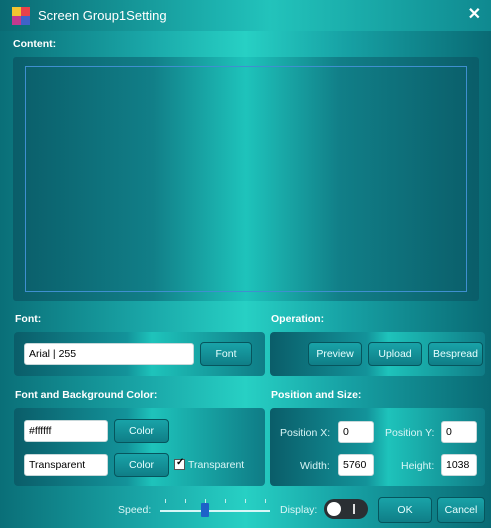 The height and width of the screenshot is (528, 491). What do you see at coordinates (410, 433) in the screenshot?
I see `position-y-label: Position Y:` at bounding box center [410, 433].